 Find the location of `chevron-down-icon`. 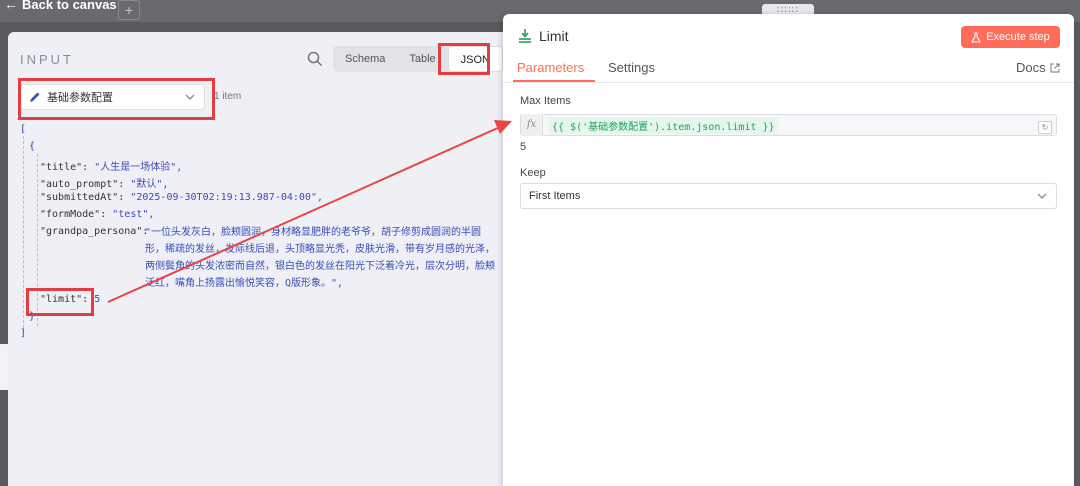

chevron-down-icon is located at coordinates (1042, 196).